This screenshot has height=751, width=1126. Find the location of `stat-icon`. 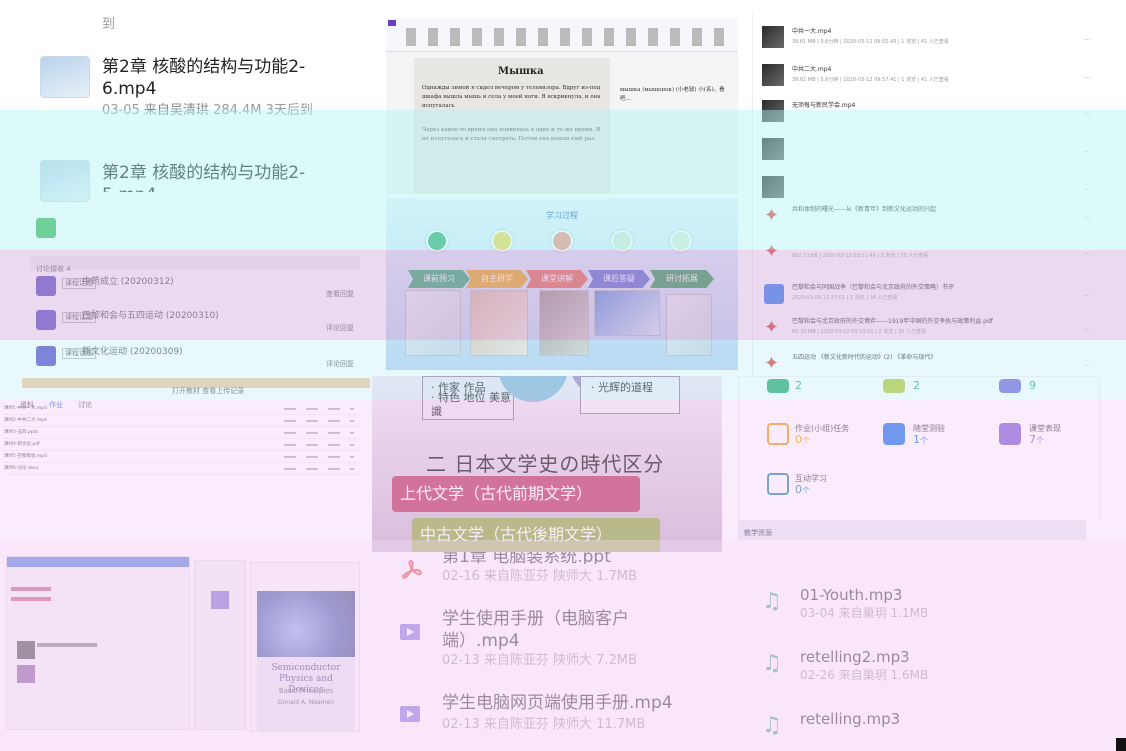

stat-icon is located at coordinates (1010, 386).